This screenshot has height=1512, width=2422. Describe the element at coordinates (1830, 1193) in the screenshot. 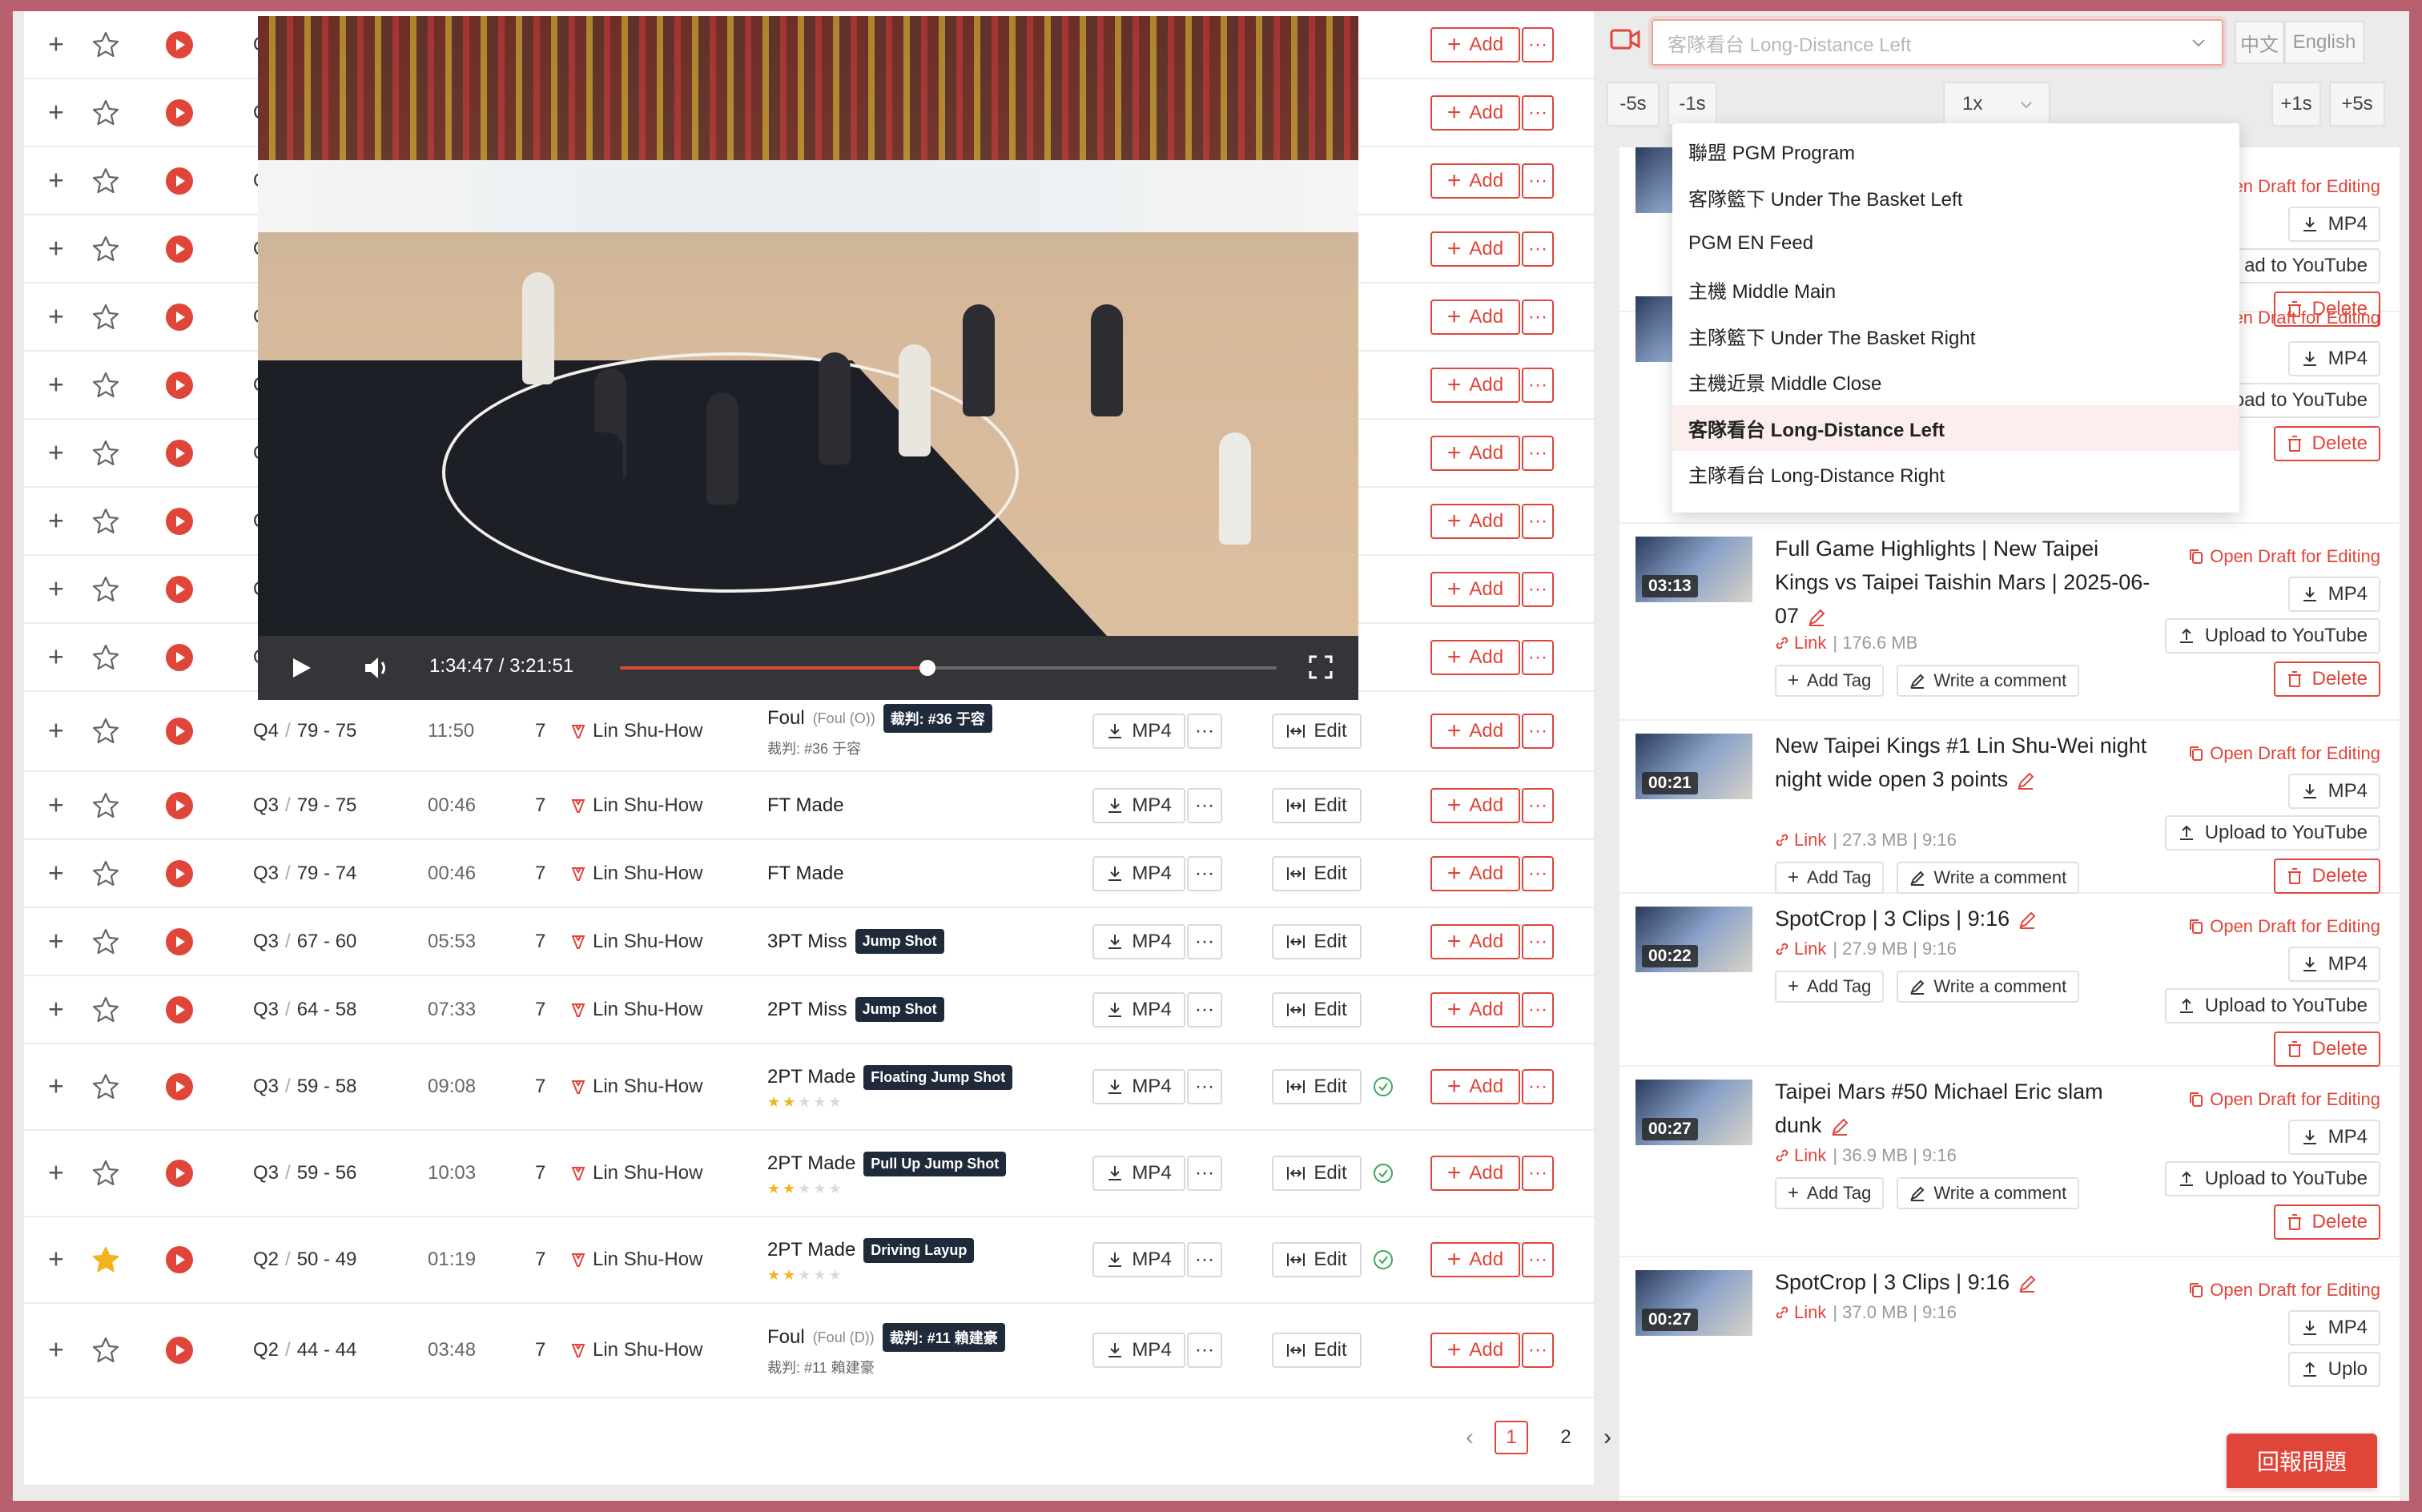

I see `add-tag-button: +Add Tag` at that location.